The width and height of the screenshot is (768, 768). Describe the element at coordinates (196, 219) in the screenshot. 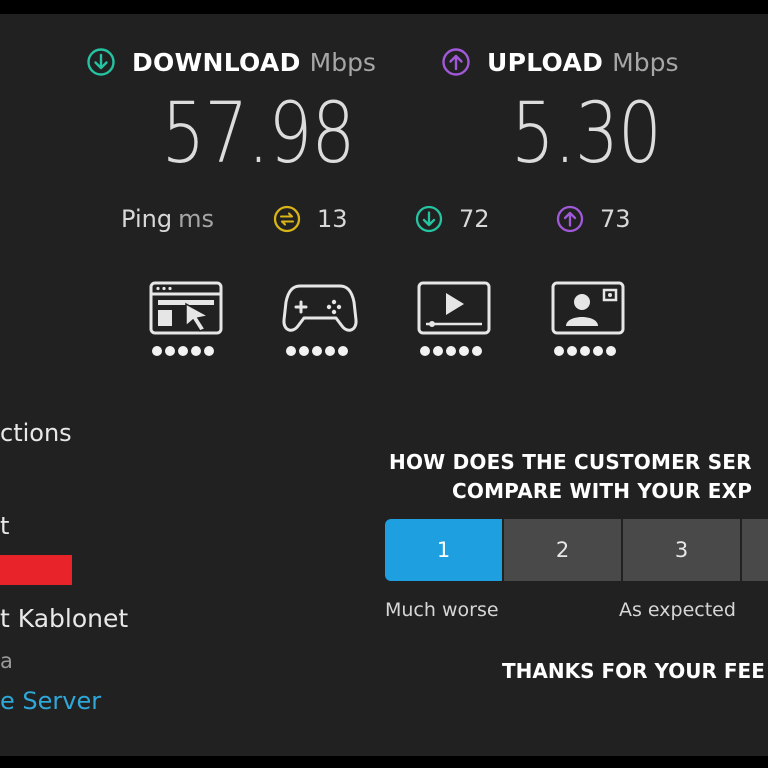

I see `ping-unit: ms` at that location.